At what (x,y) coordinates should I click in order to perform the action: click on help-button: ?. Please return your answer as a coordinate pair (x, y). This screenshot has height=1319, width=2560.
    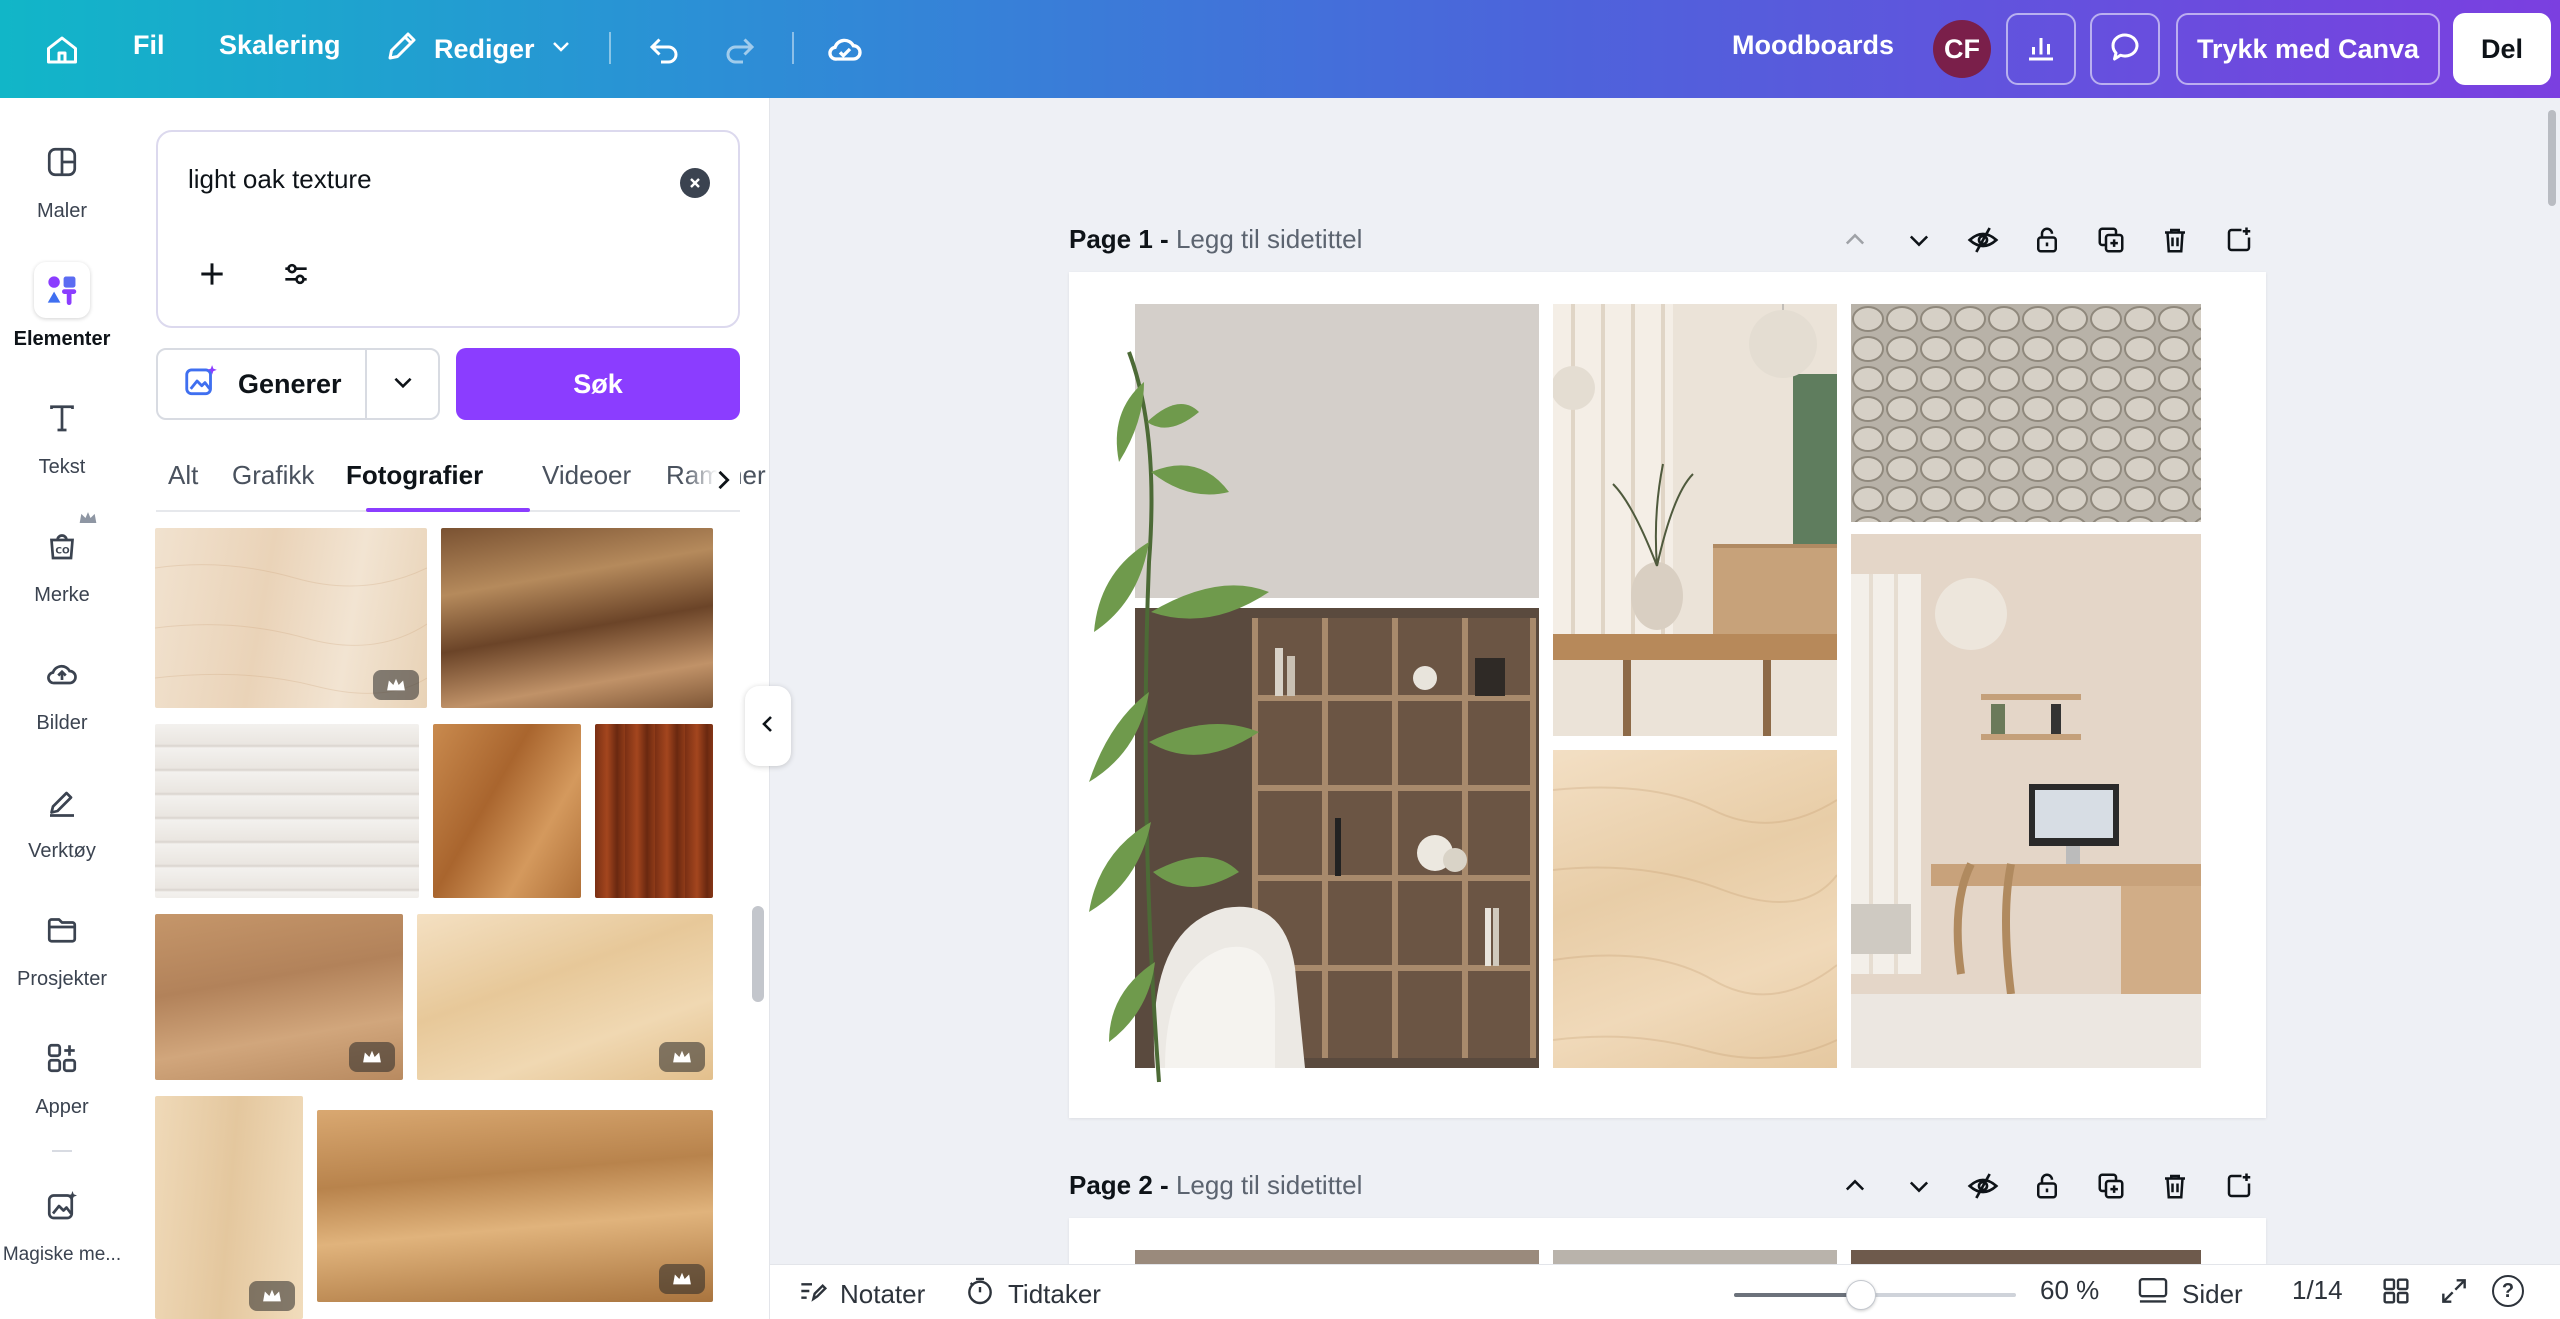
    Looking at the image, I should click on (2508, 1291).